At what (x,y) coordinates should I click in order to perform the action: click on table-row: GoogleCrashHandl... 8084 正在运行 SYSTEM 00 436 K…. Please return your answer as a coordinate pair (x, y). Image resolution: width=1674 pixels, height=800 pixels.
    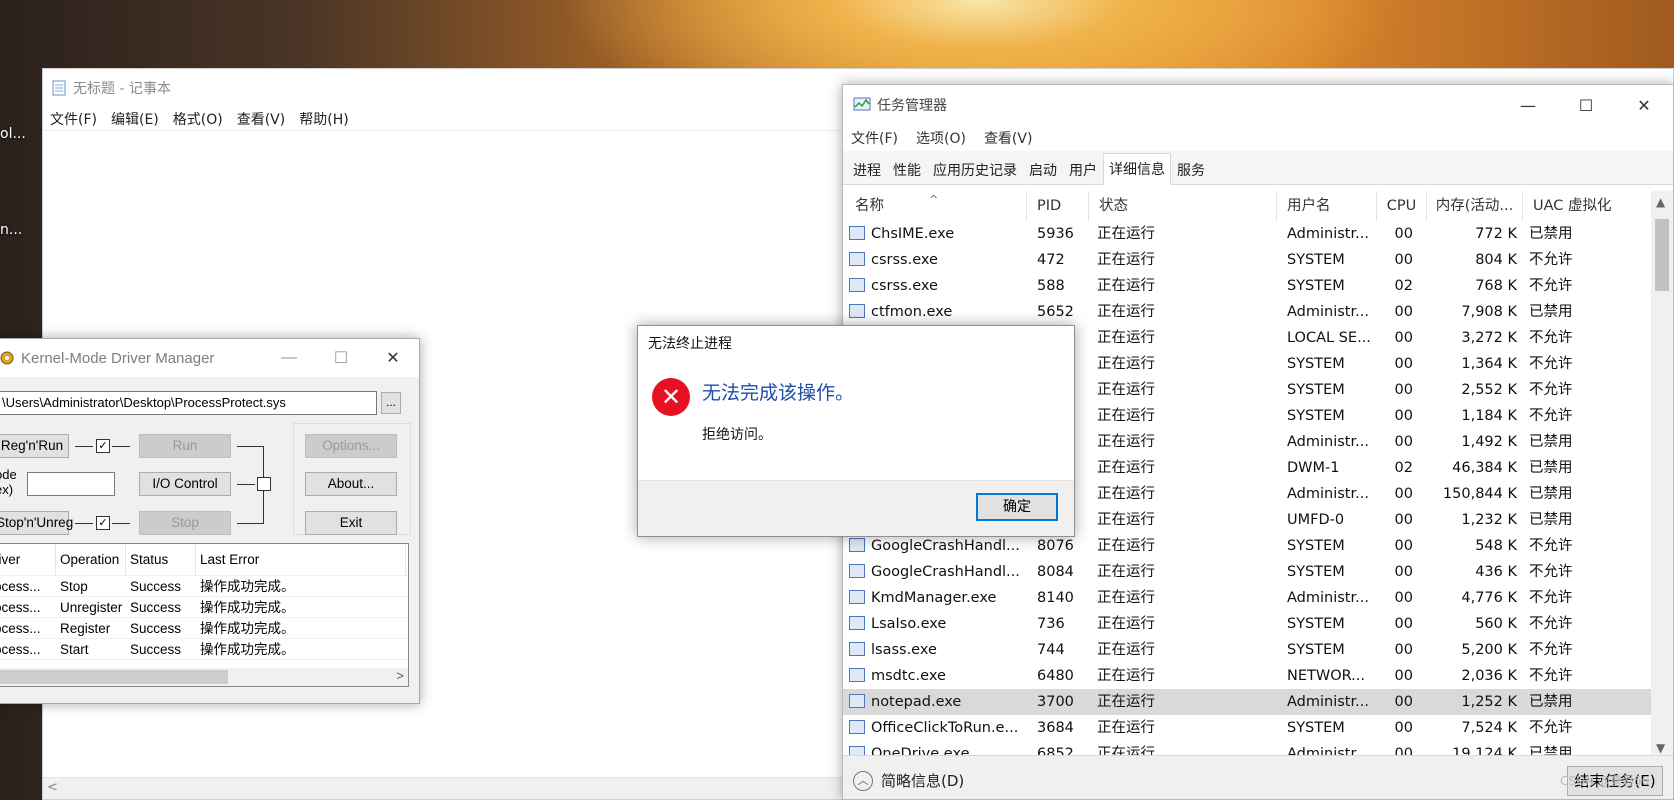
    Looking at the image, I should click on (1248, 572).